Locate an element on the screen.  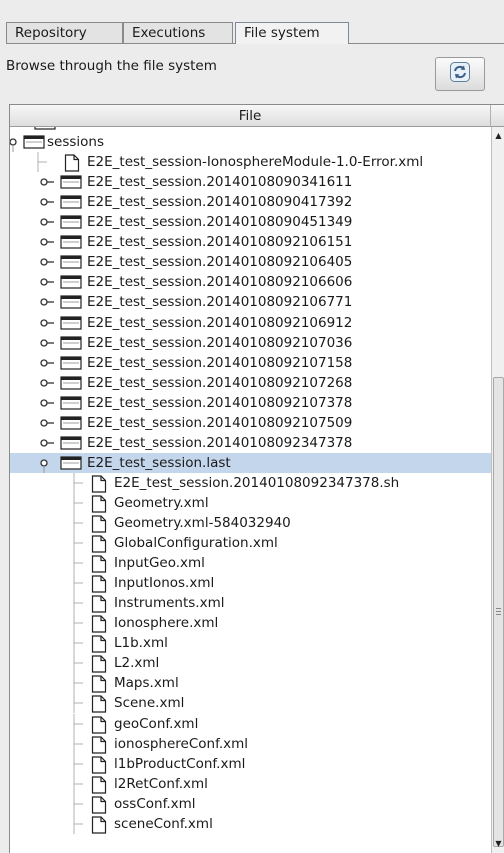
tree-item-label: E2E_test_session.20140108092107378 is located at coordinates (220, 402).